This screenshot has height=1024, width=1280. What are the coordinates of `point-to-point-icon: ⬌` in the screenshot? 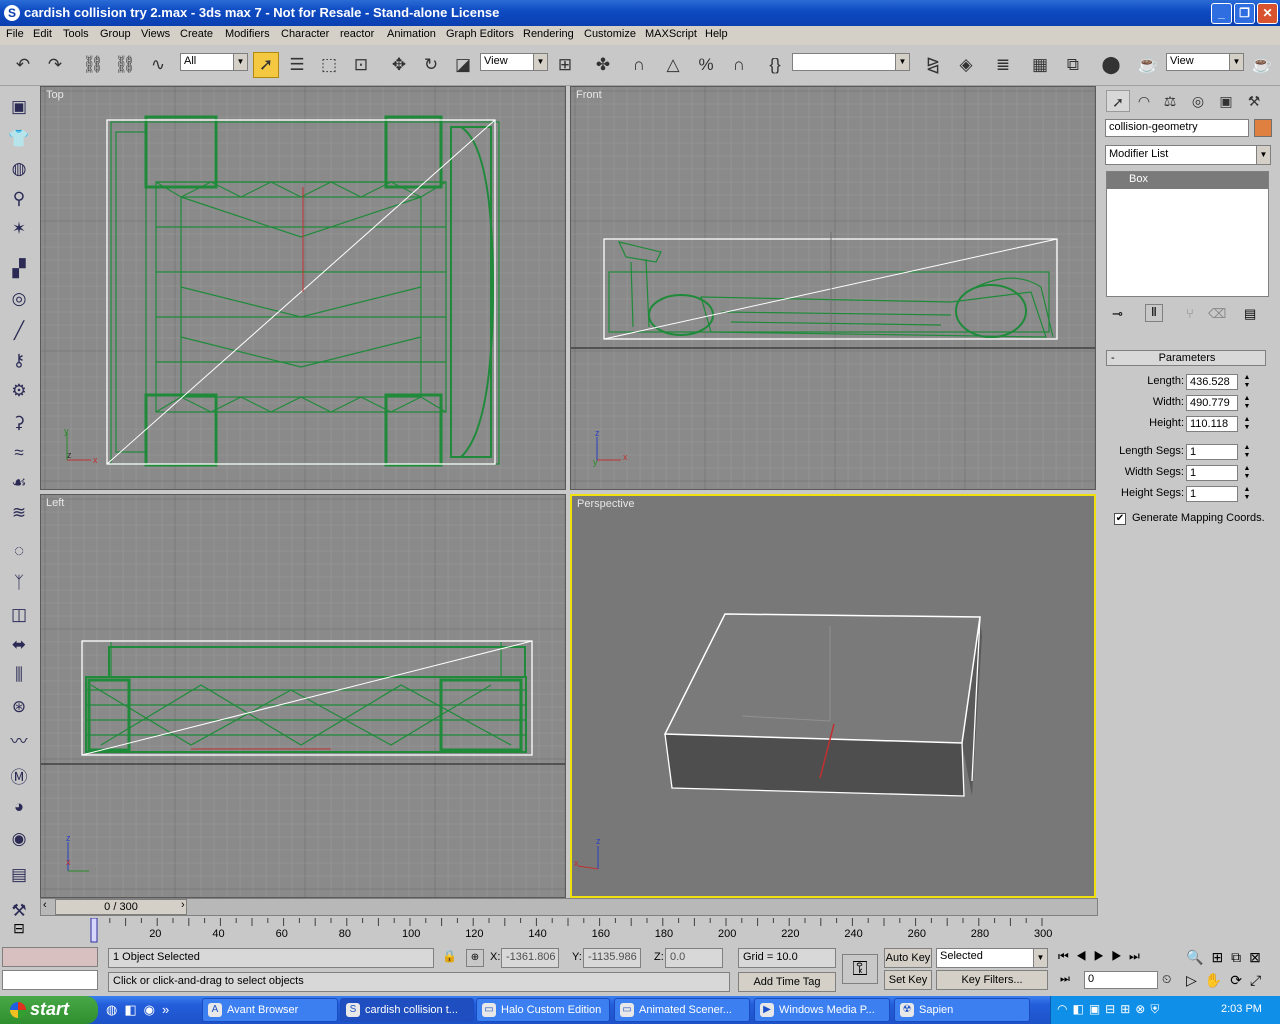 It's located at (19, 645).